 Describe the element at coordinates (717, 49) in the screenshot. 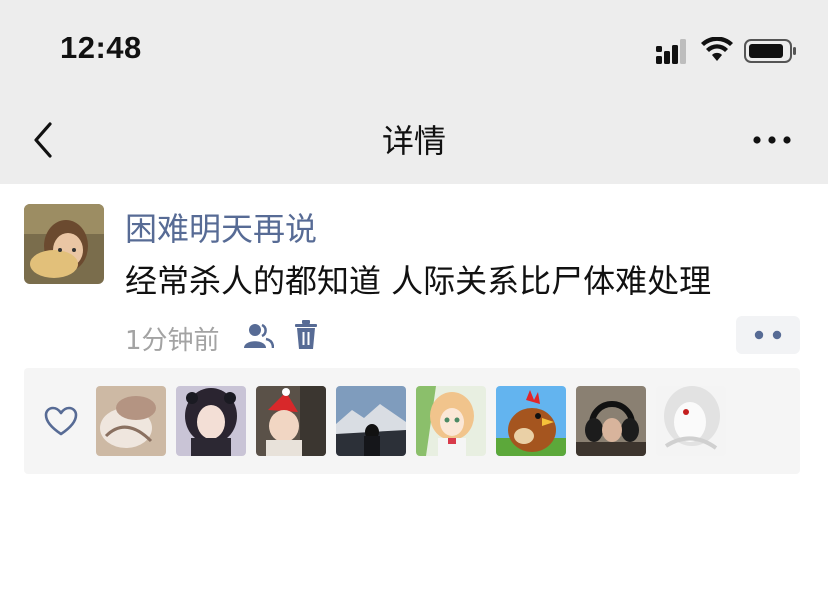

I see `wifi-icon` at that location.